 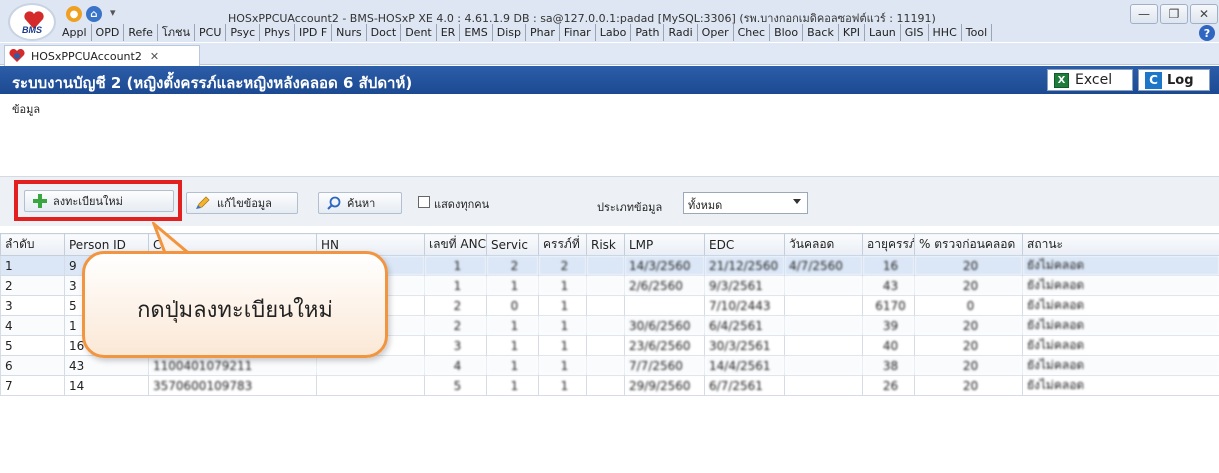 I want to click on table-cell: 6170, so click(x=888, y=305).